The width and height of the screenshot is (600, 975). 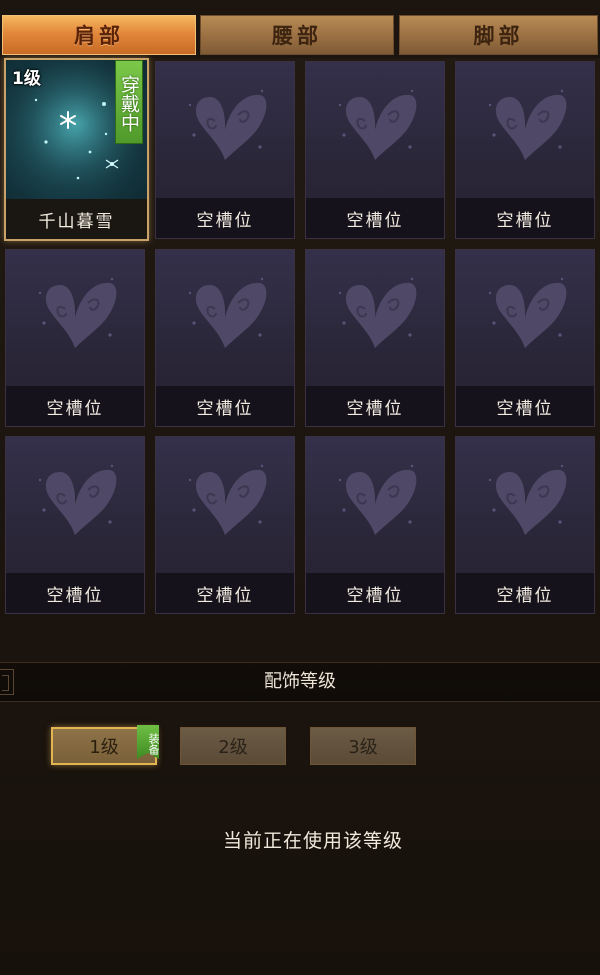 I want to click on level-button-label: 2级, so click(x=233, y=747).